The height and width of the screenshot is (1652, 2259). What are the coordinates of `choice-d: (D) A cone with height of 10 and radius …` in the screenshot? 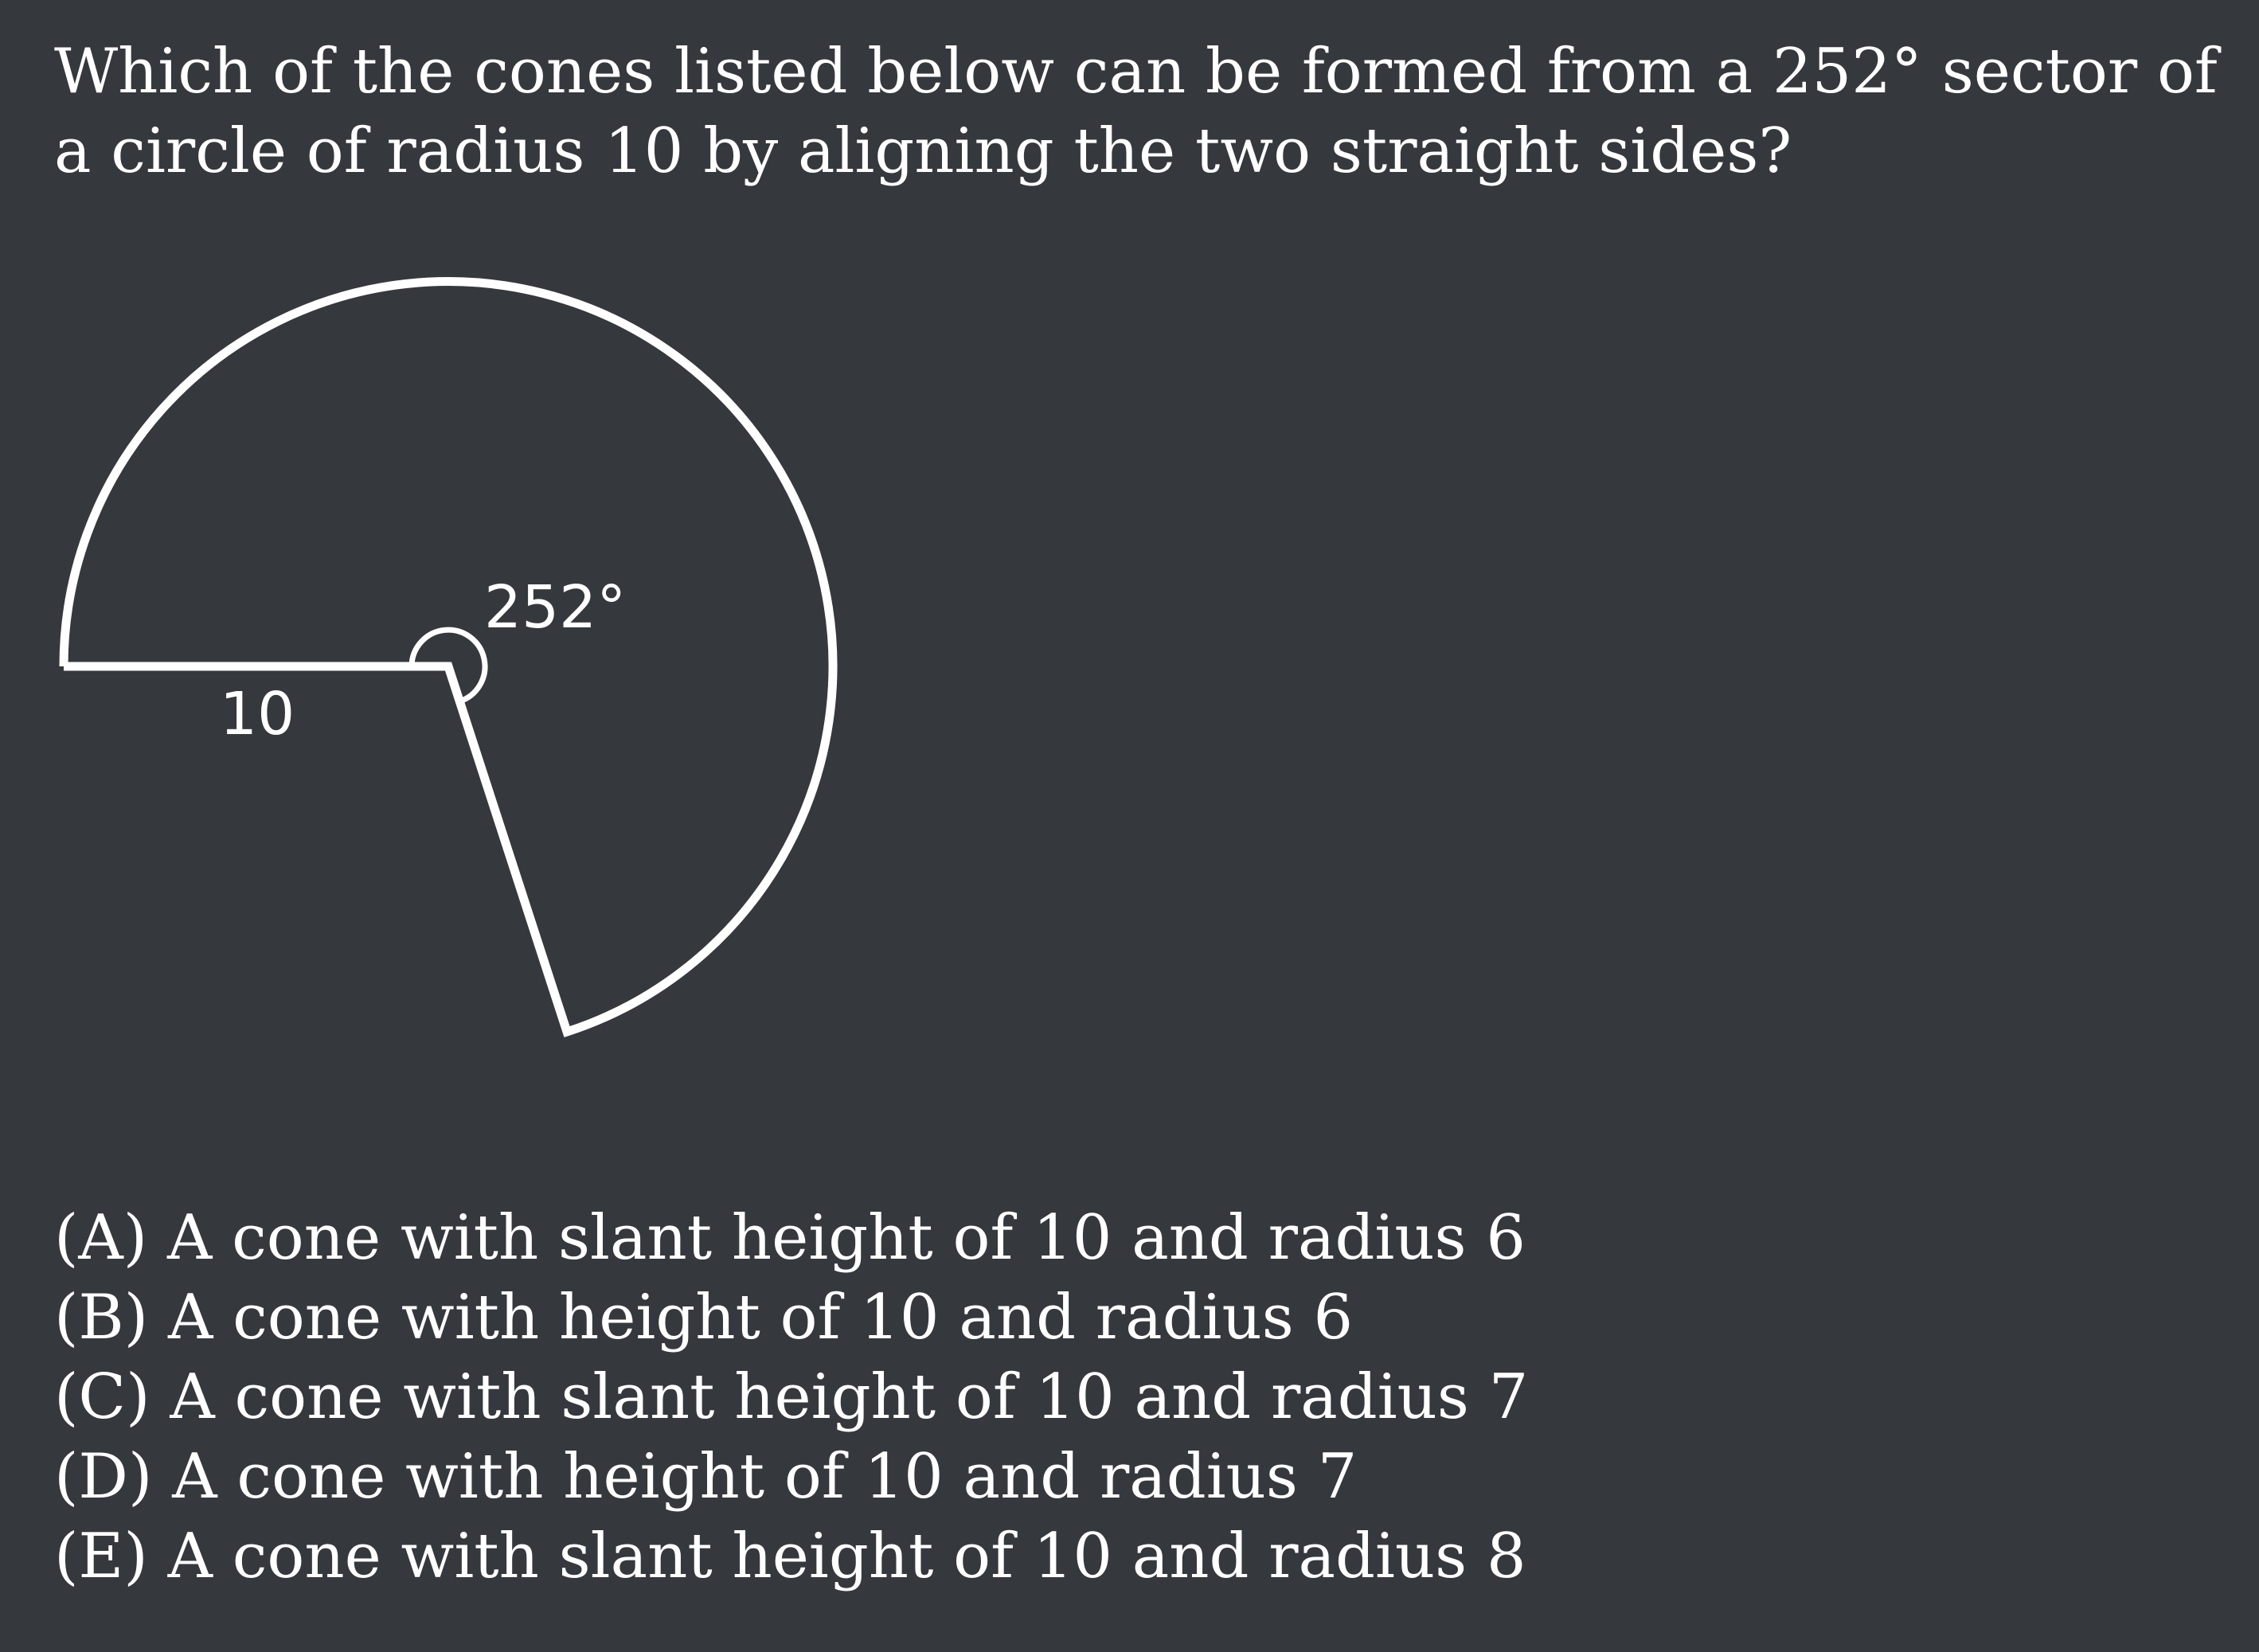 It's located at (791, 1477).